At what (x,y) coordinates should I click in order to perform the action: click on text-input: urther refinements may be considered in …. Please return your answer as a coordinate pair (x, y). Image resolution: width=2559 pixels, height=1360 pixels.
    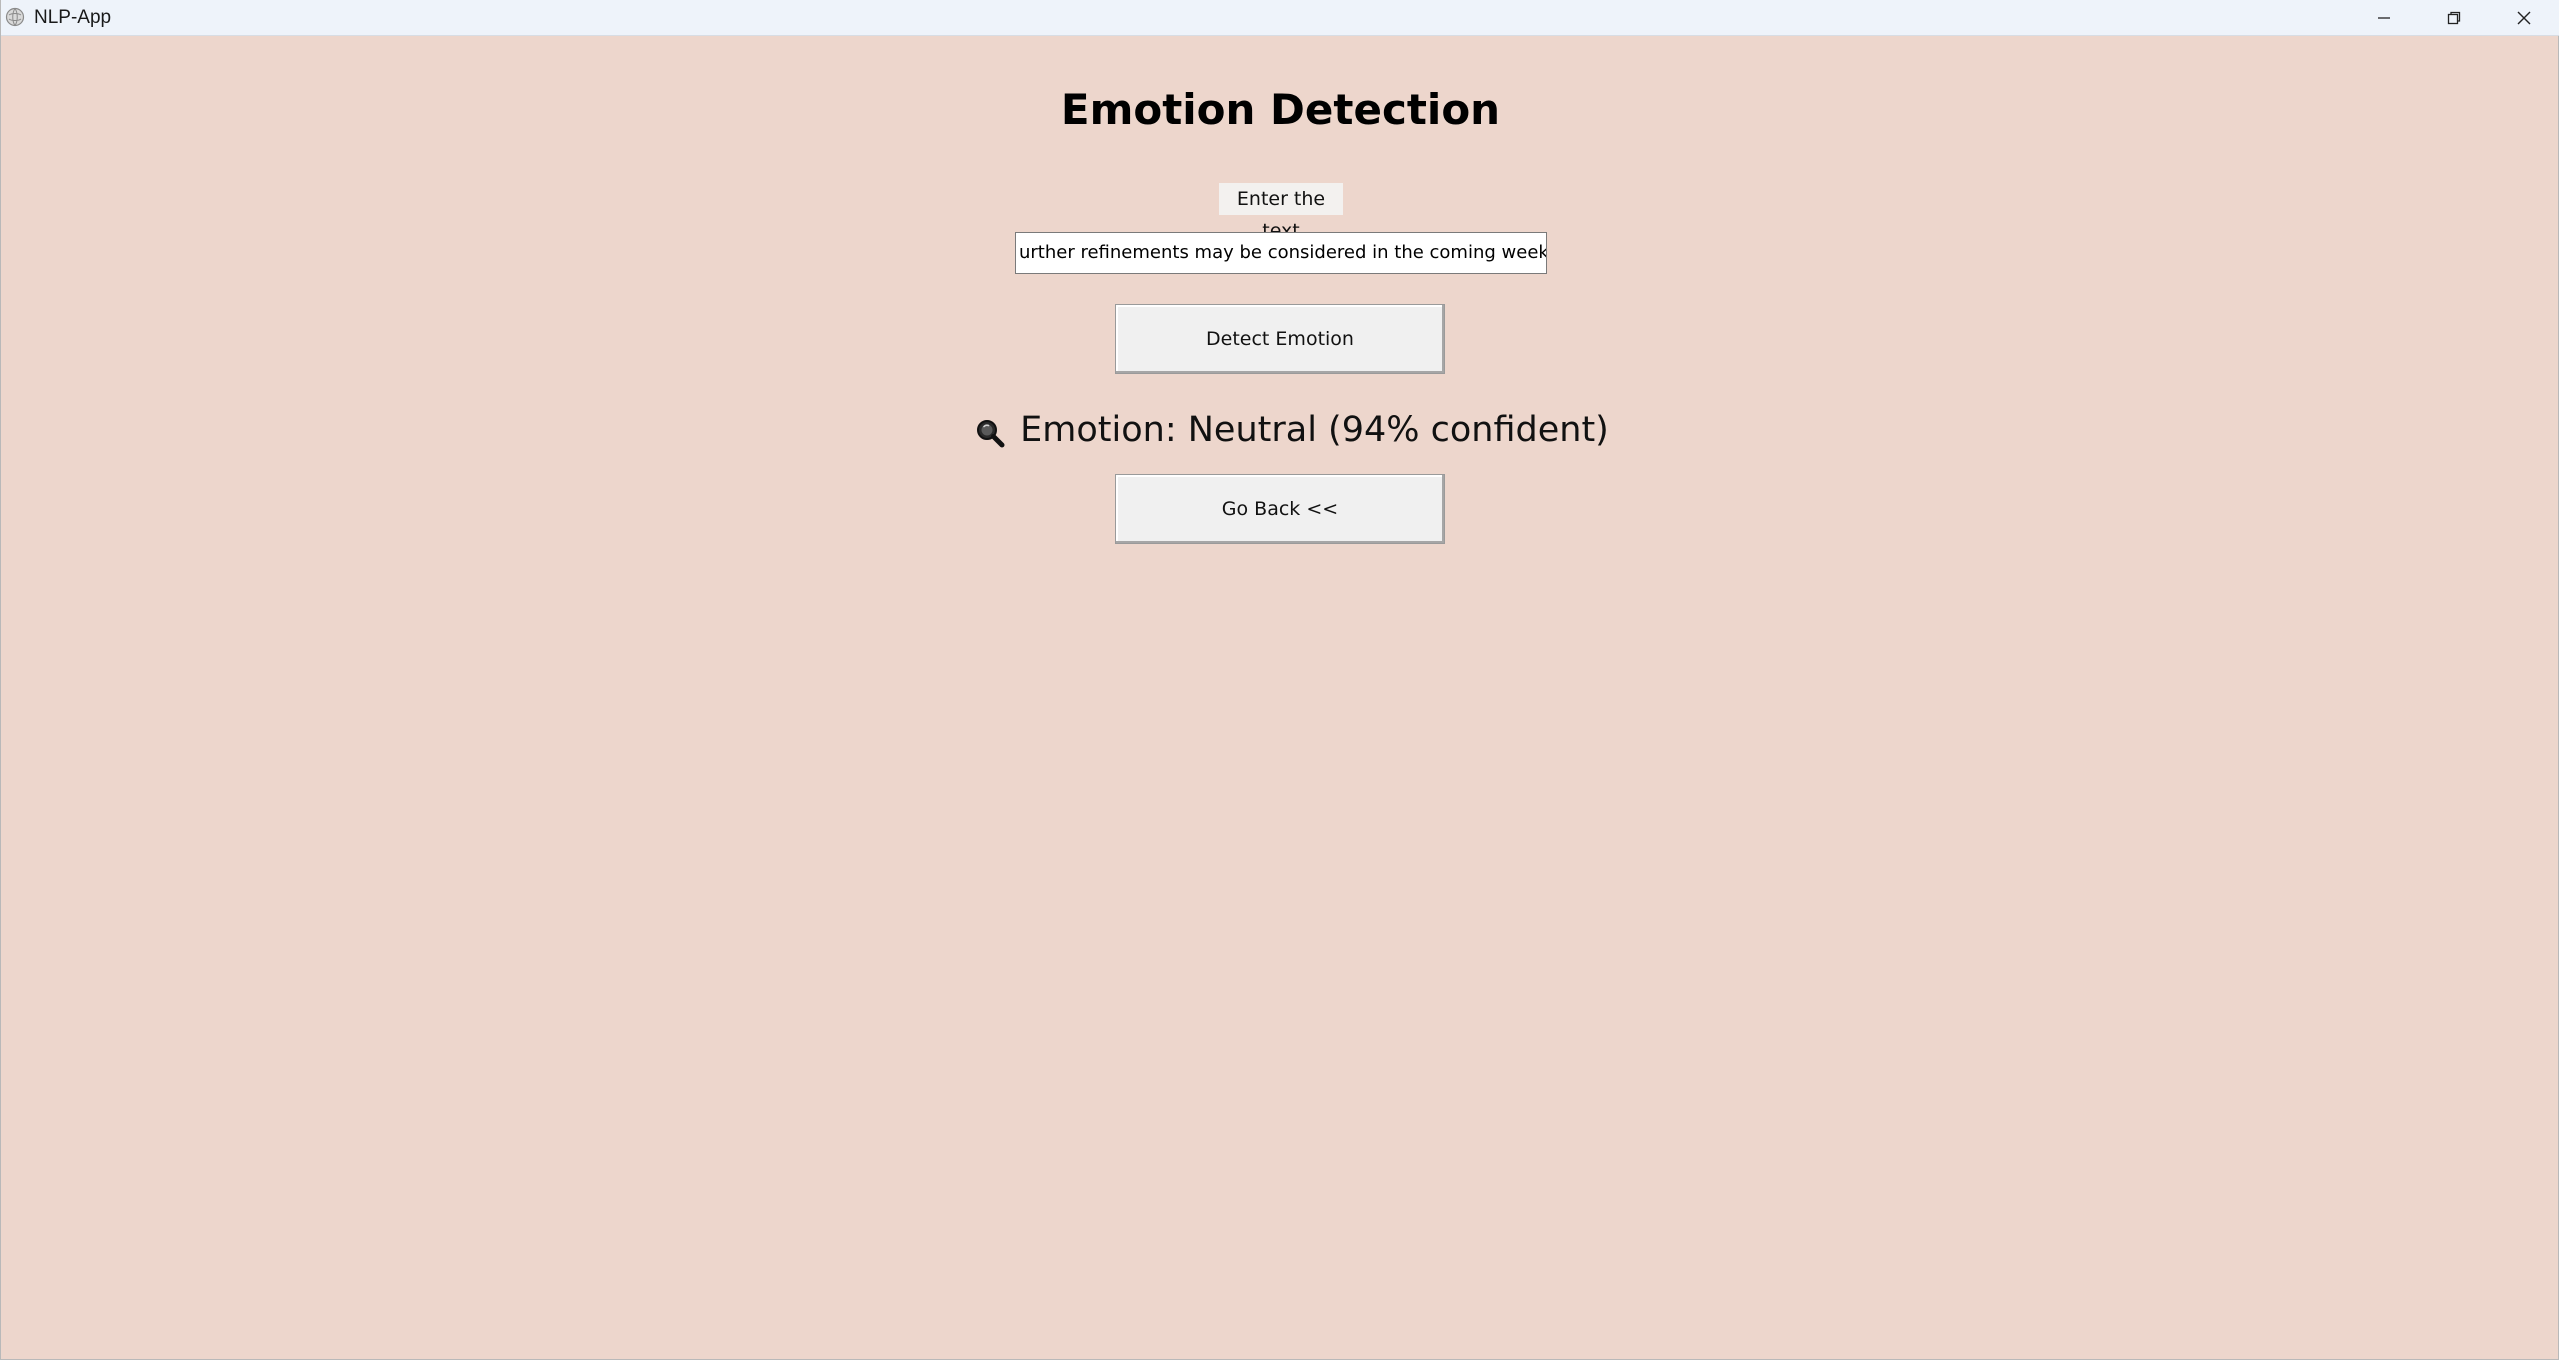
    Looking at the image, I should click on (1281, 253).